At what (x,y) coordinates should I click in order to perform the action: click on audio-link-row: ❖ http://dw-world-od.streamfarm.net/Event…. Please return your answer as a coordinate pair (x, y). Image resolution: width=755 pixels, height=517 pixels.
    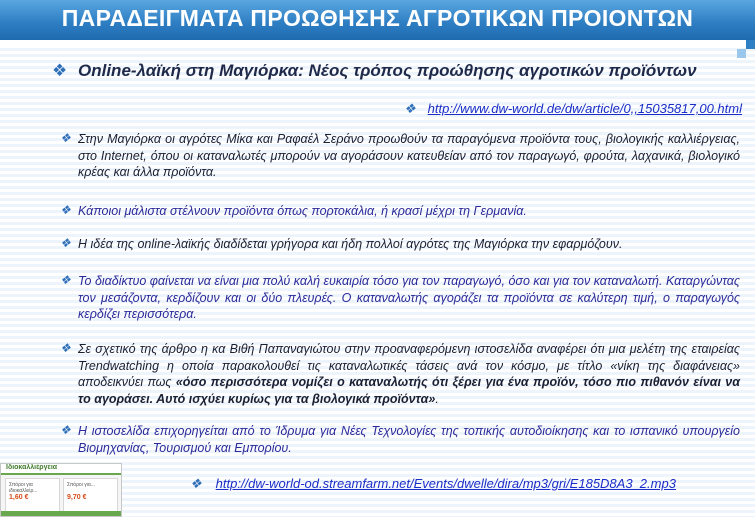
    Looking at the image, I should click on (433, 483).